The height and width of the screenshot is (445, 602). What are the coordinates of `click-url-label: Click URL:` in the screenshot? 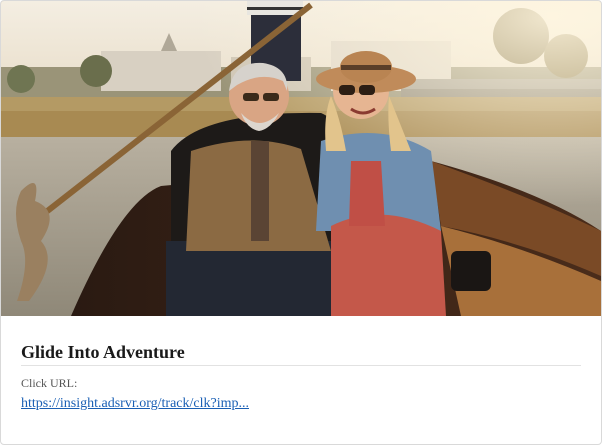 It's located at (49, 383).